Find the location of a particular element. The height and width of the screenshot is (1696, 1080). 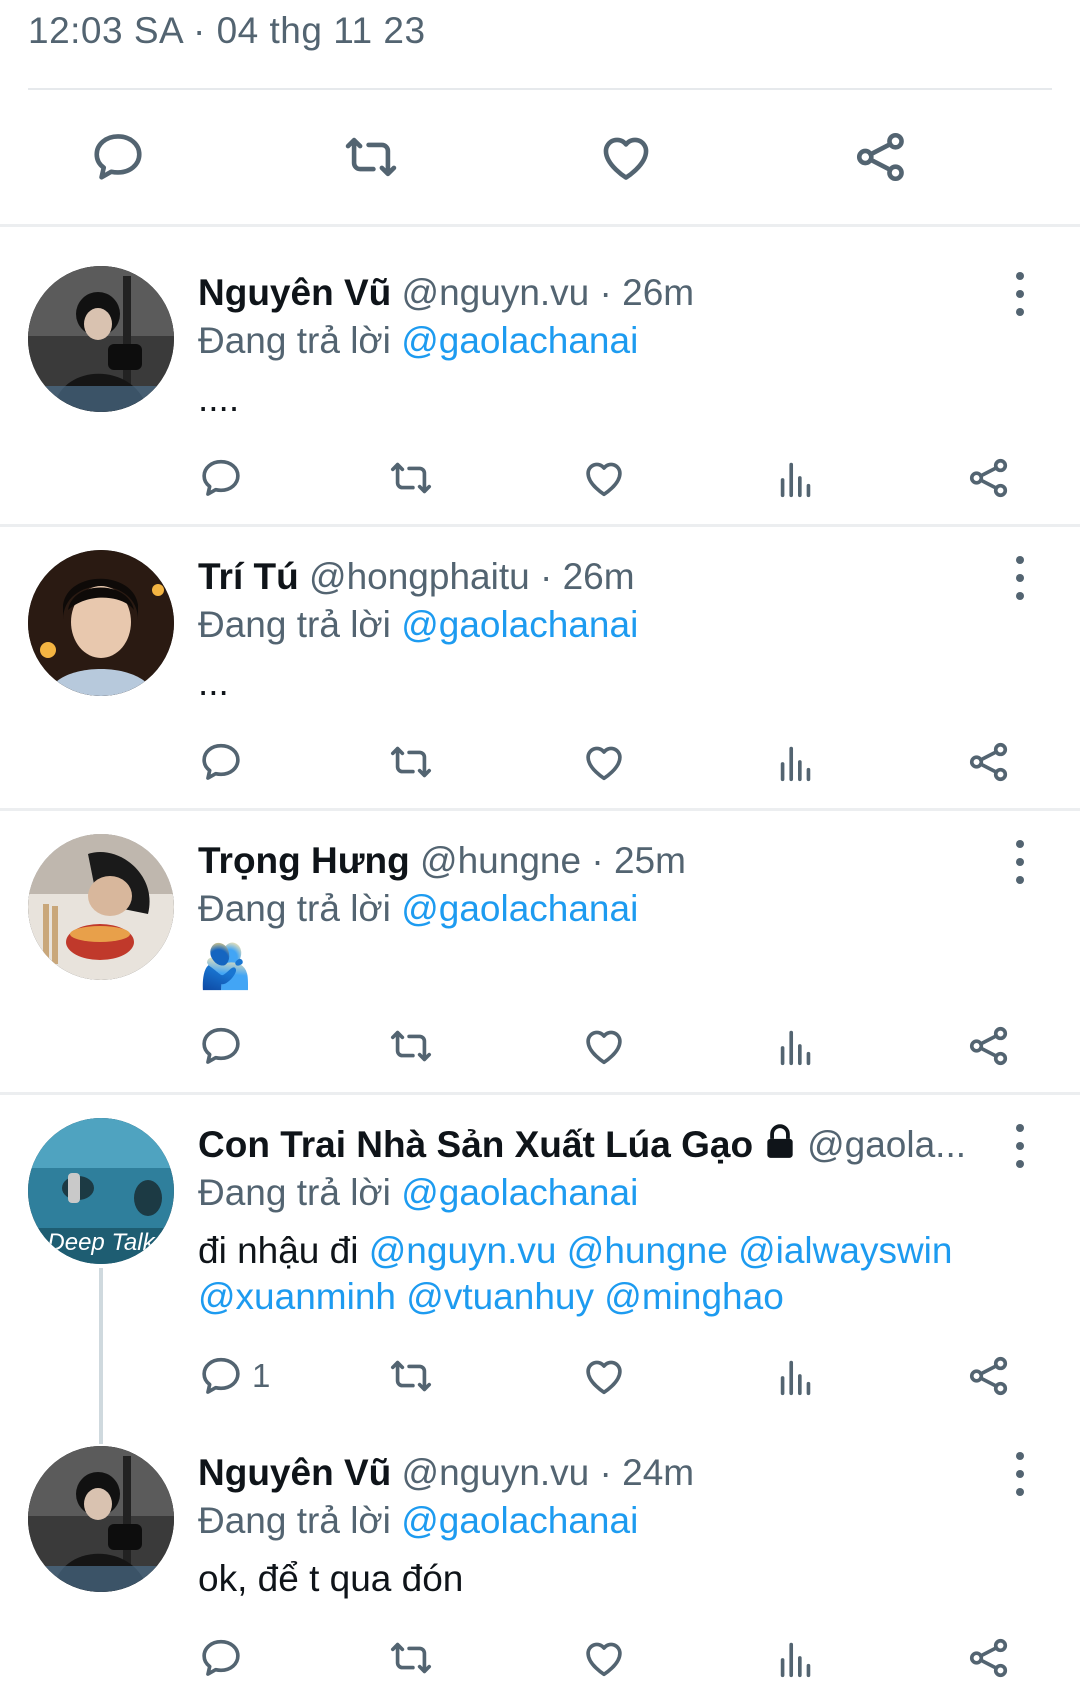

reply-count: 1 is located at coordinates (261, 1375).